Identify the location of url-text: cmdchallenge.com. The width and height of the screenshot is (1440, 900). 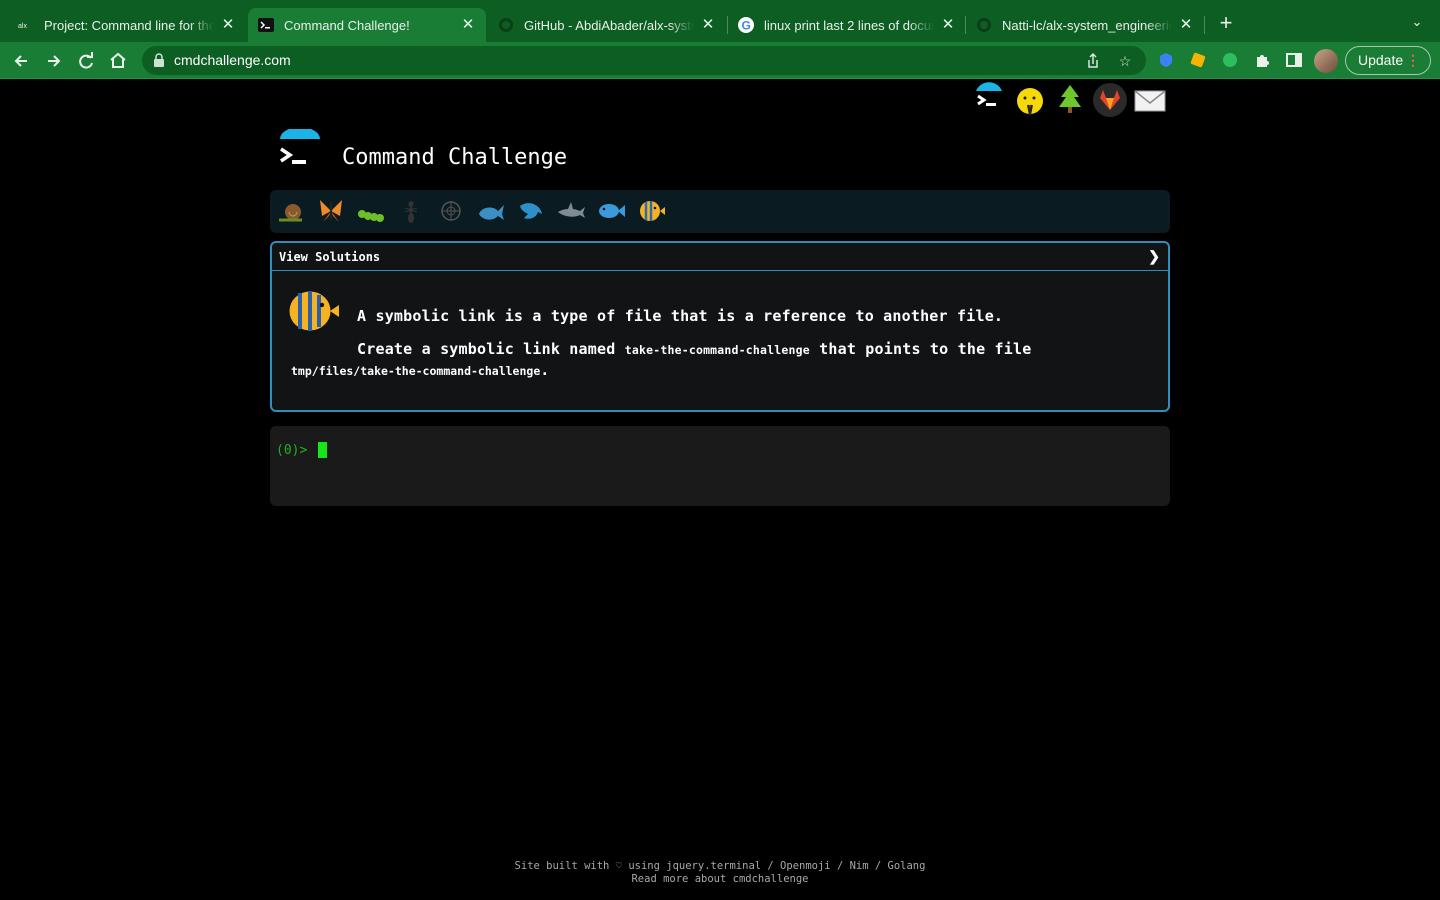
(232, 60).